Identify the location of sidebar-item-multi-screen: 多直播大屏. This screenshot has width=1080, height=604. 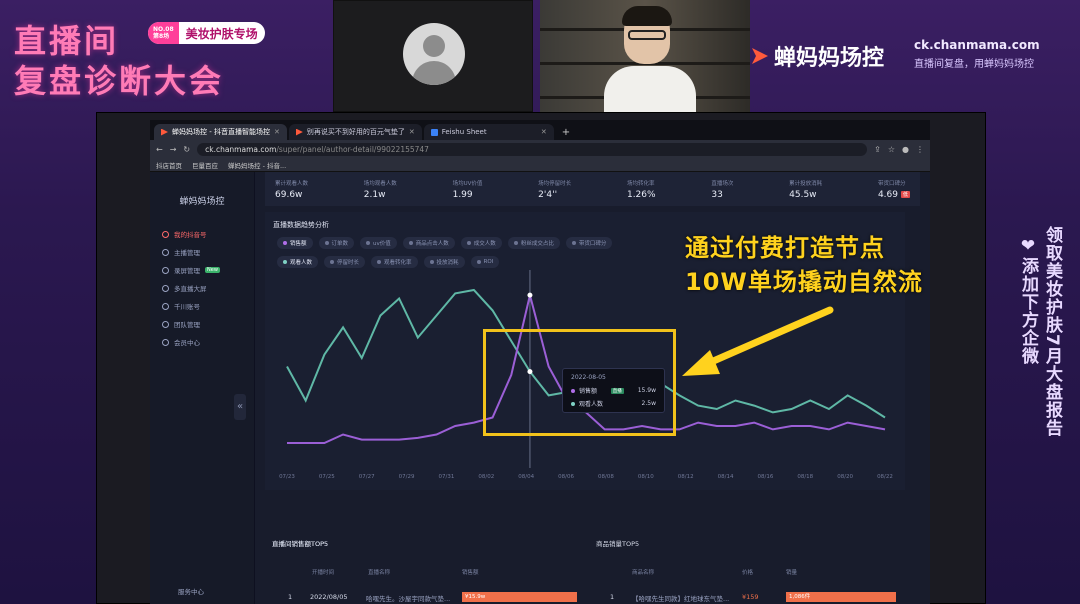
(202, 288).